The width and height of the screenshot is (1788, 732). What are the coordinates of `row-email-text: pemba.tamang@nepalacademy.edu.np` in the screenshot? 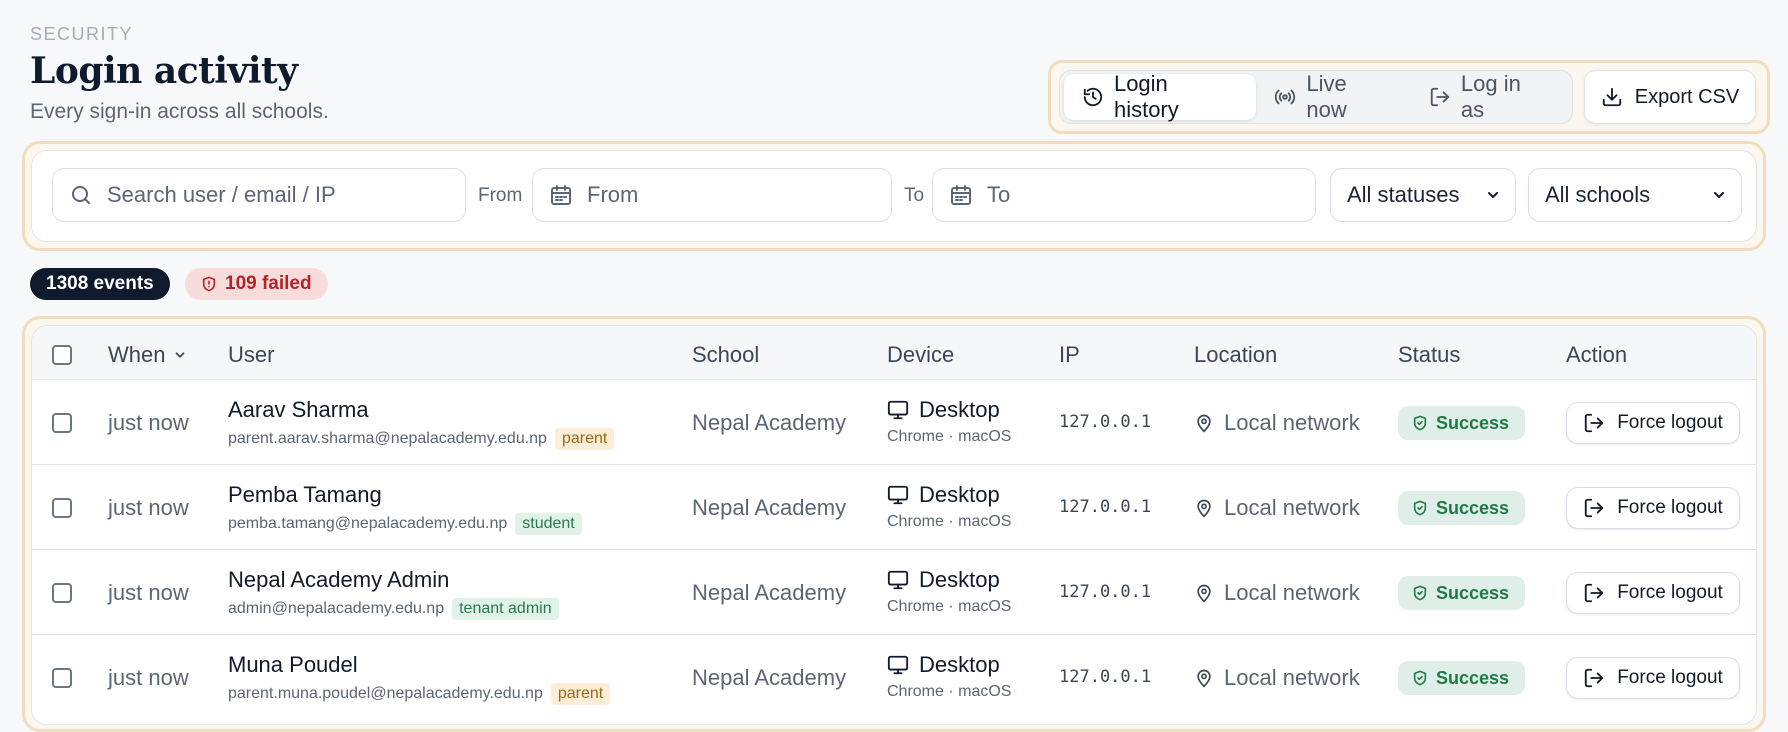 It's located at (368, 523).